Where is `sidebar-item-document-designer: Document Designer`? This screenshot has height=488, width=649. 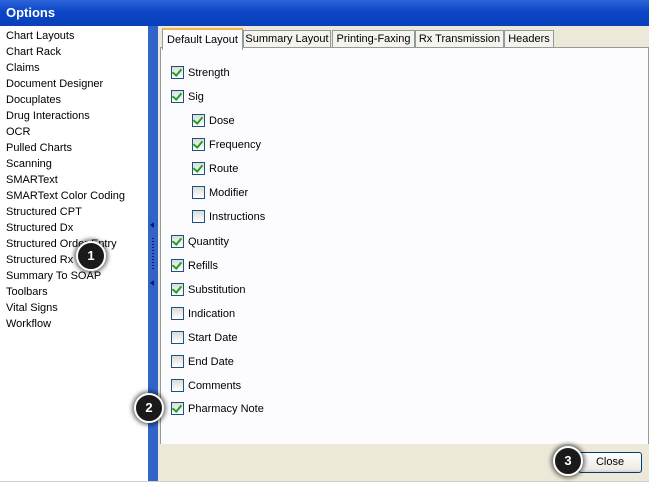 sidebar-item-document-designer: Document Designer is located at coordinates (54, 84).